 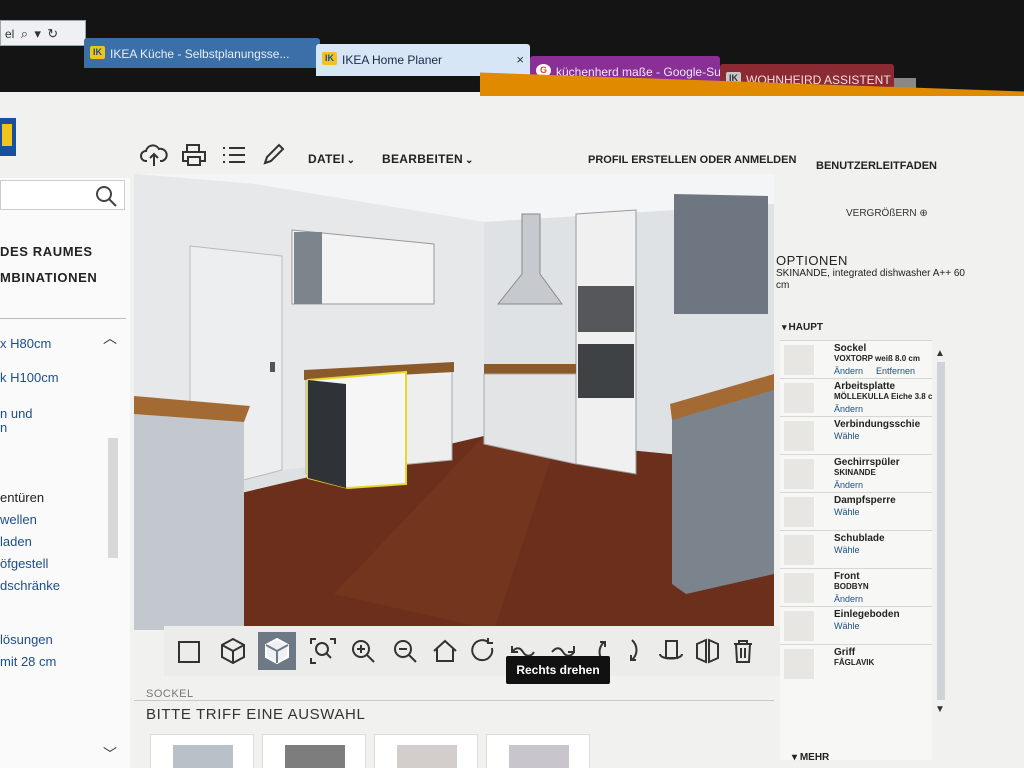 I want to click on search-icon, so click(x=106, y=196).